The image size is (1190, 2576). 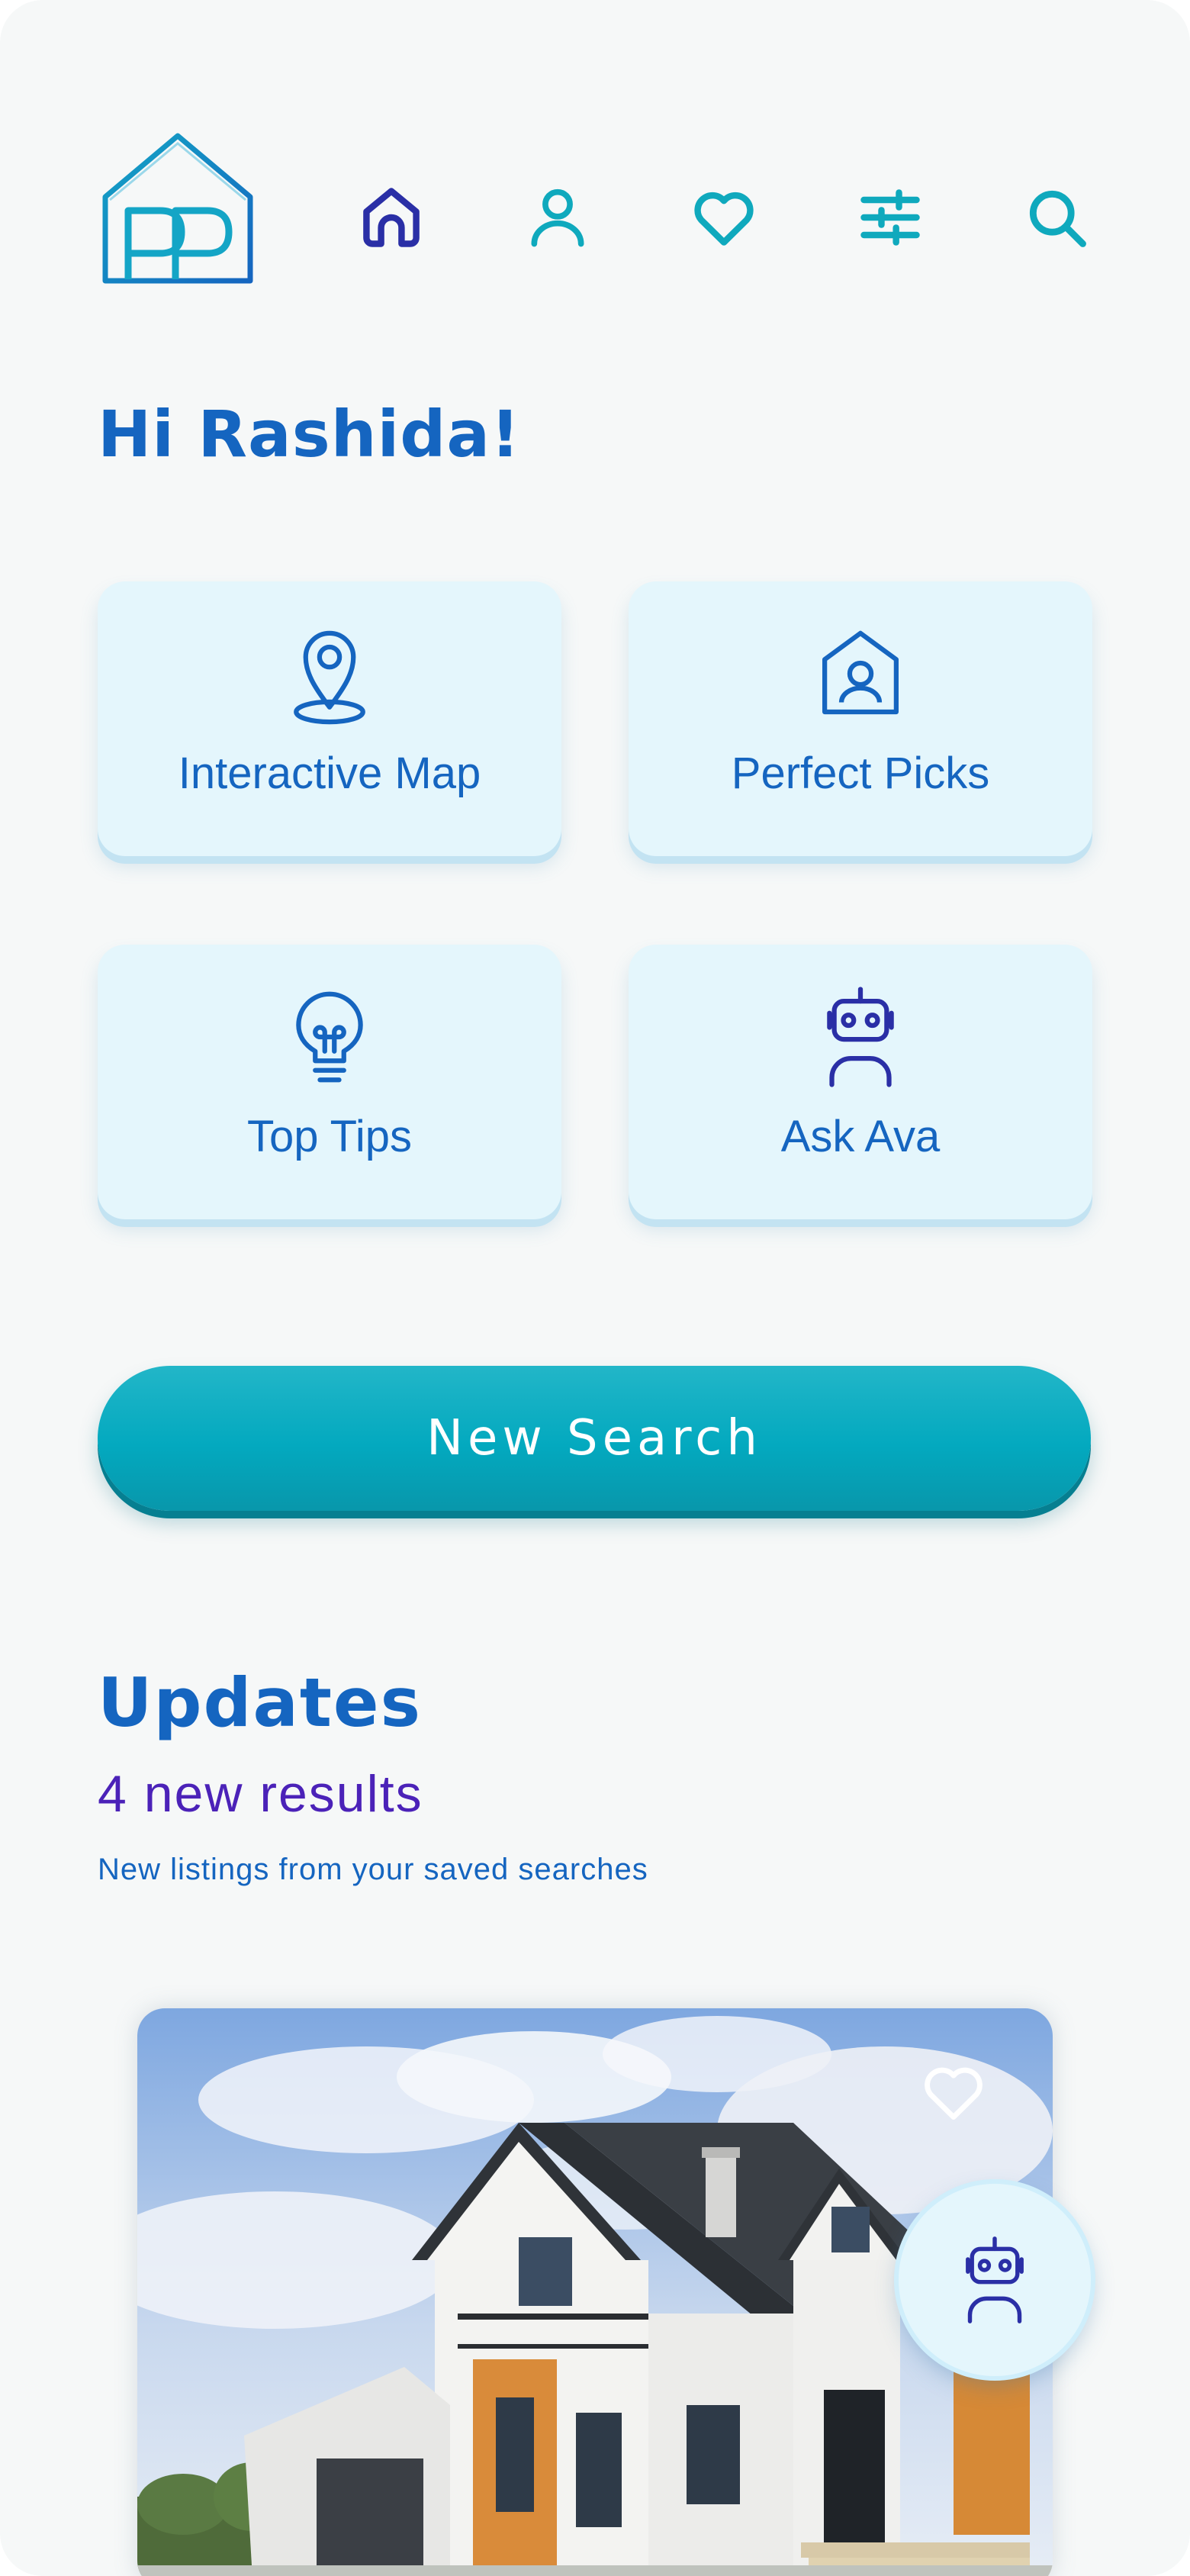 I want to click on nav-heart-icon, so click(x=724, y=217).